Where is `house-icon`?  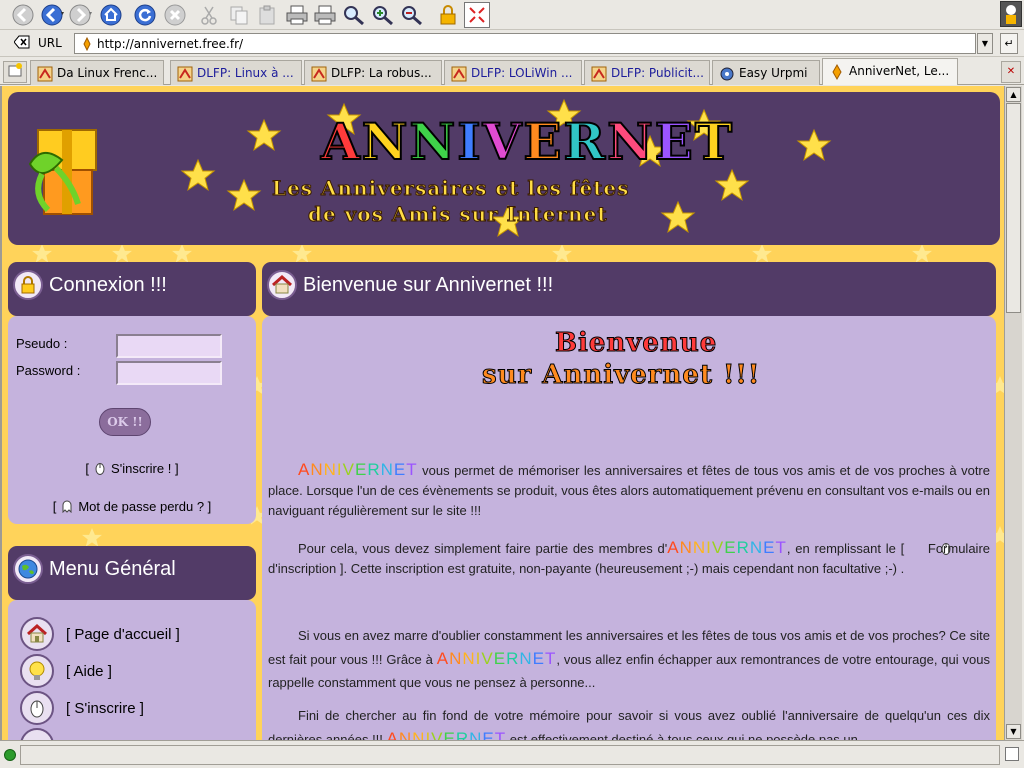 house-icon is located at coordinates (282, 285).